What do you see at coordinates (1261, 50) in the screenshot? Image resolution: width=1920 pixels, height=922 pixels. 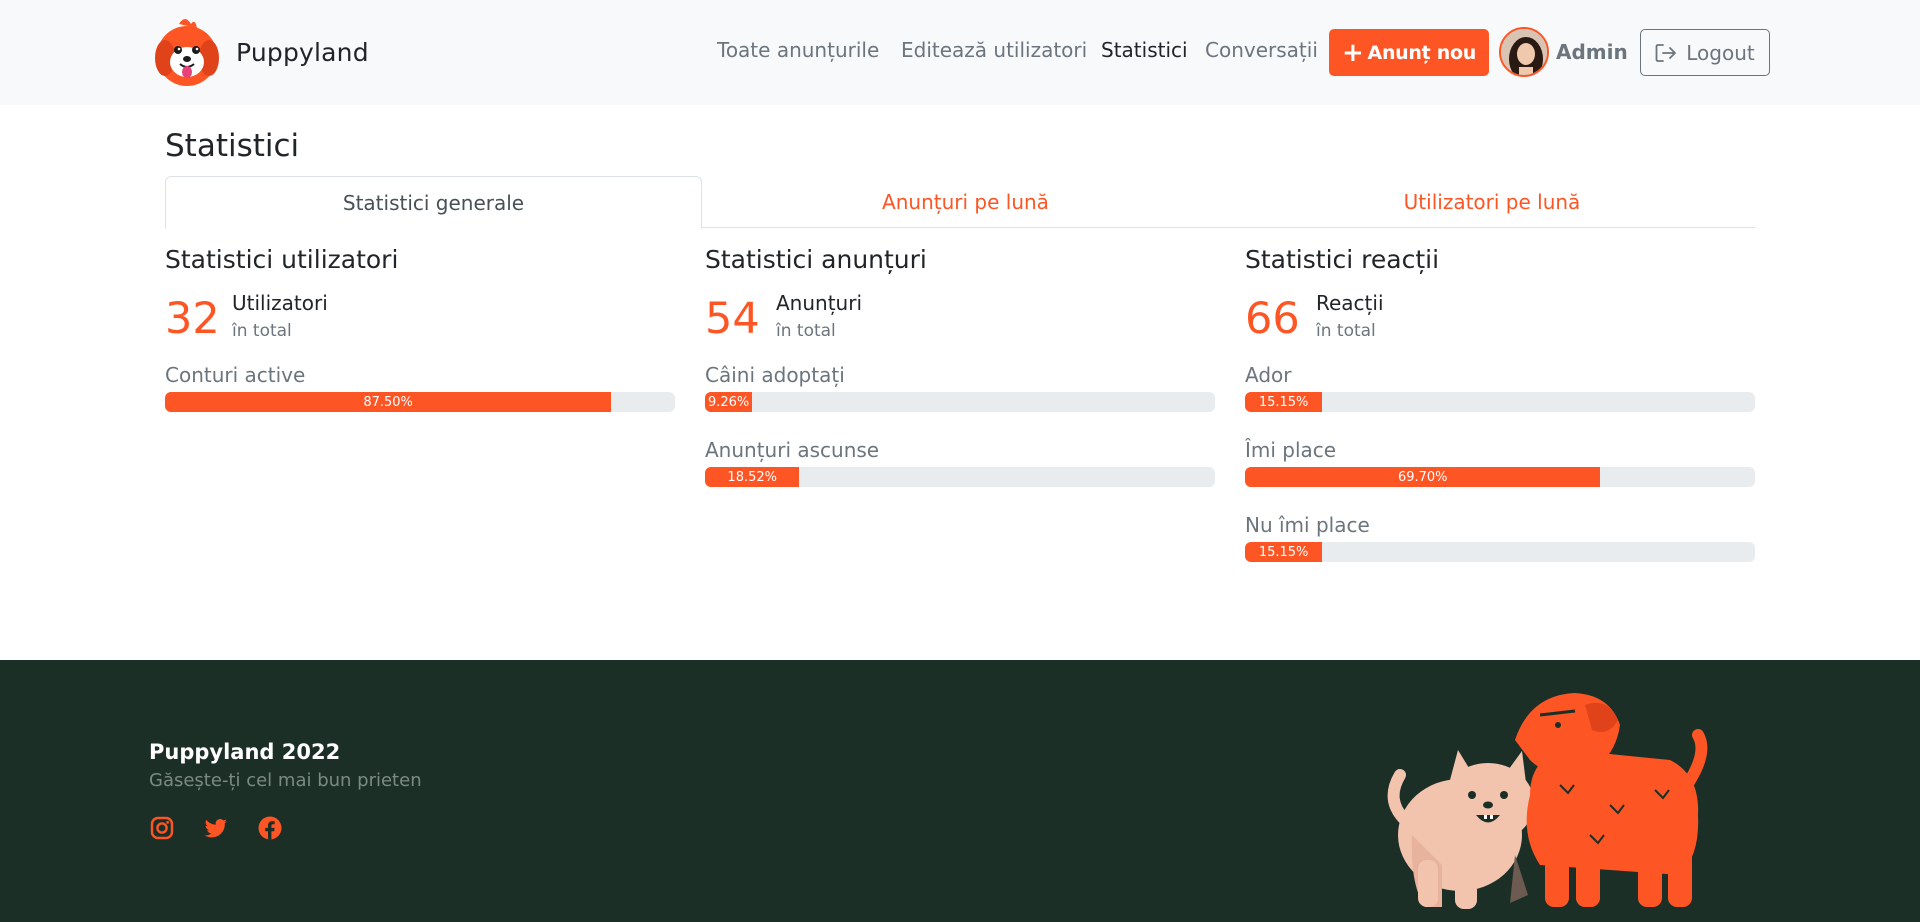 I see `nav-link-conversations: Conversații` at bounding box center [1261, 50].